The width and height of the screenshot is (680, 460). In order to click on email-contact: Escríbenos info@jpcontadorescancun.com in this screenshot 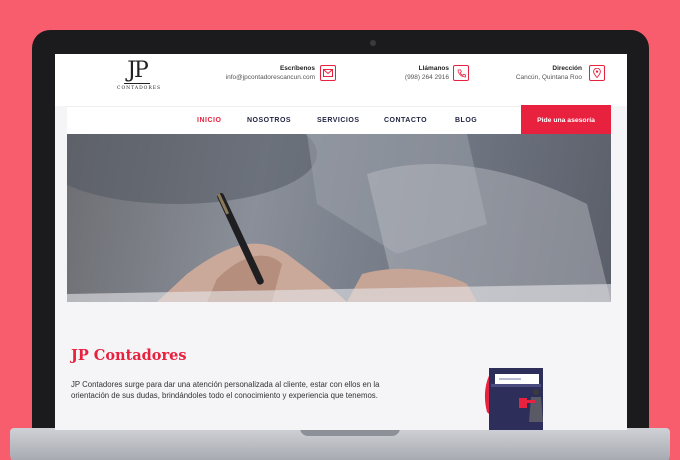, I will do `click(270, 73)`.